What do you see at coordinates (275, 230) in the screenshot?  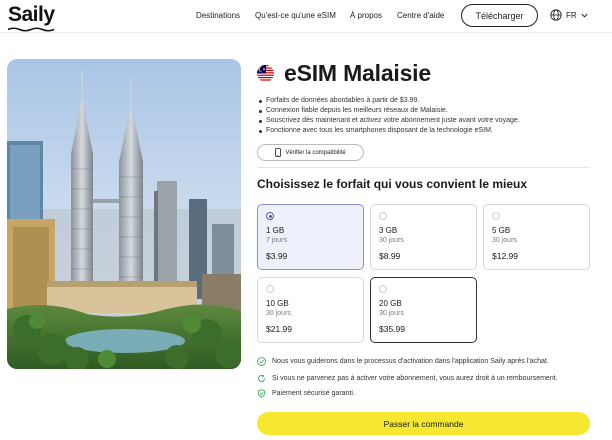 I see `plan-data: 1 GB` at bounding box center [275, 230].